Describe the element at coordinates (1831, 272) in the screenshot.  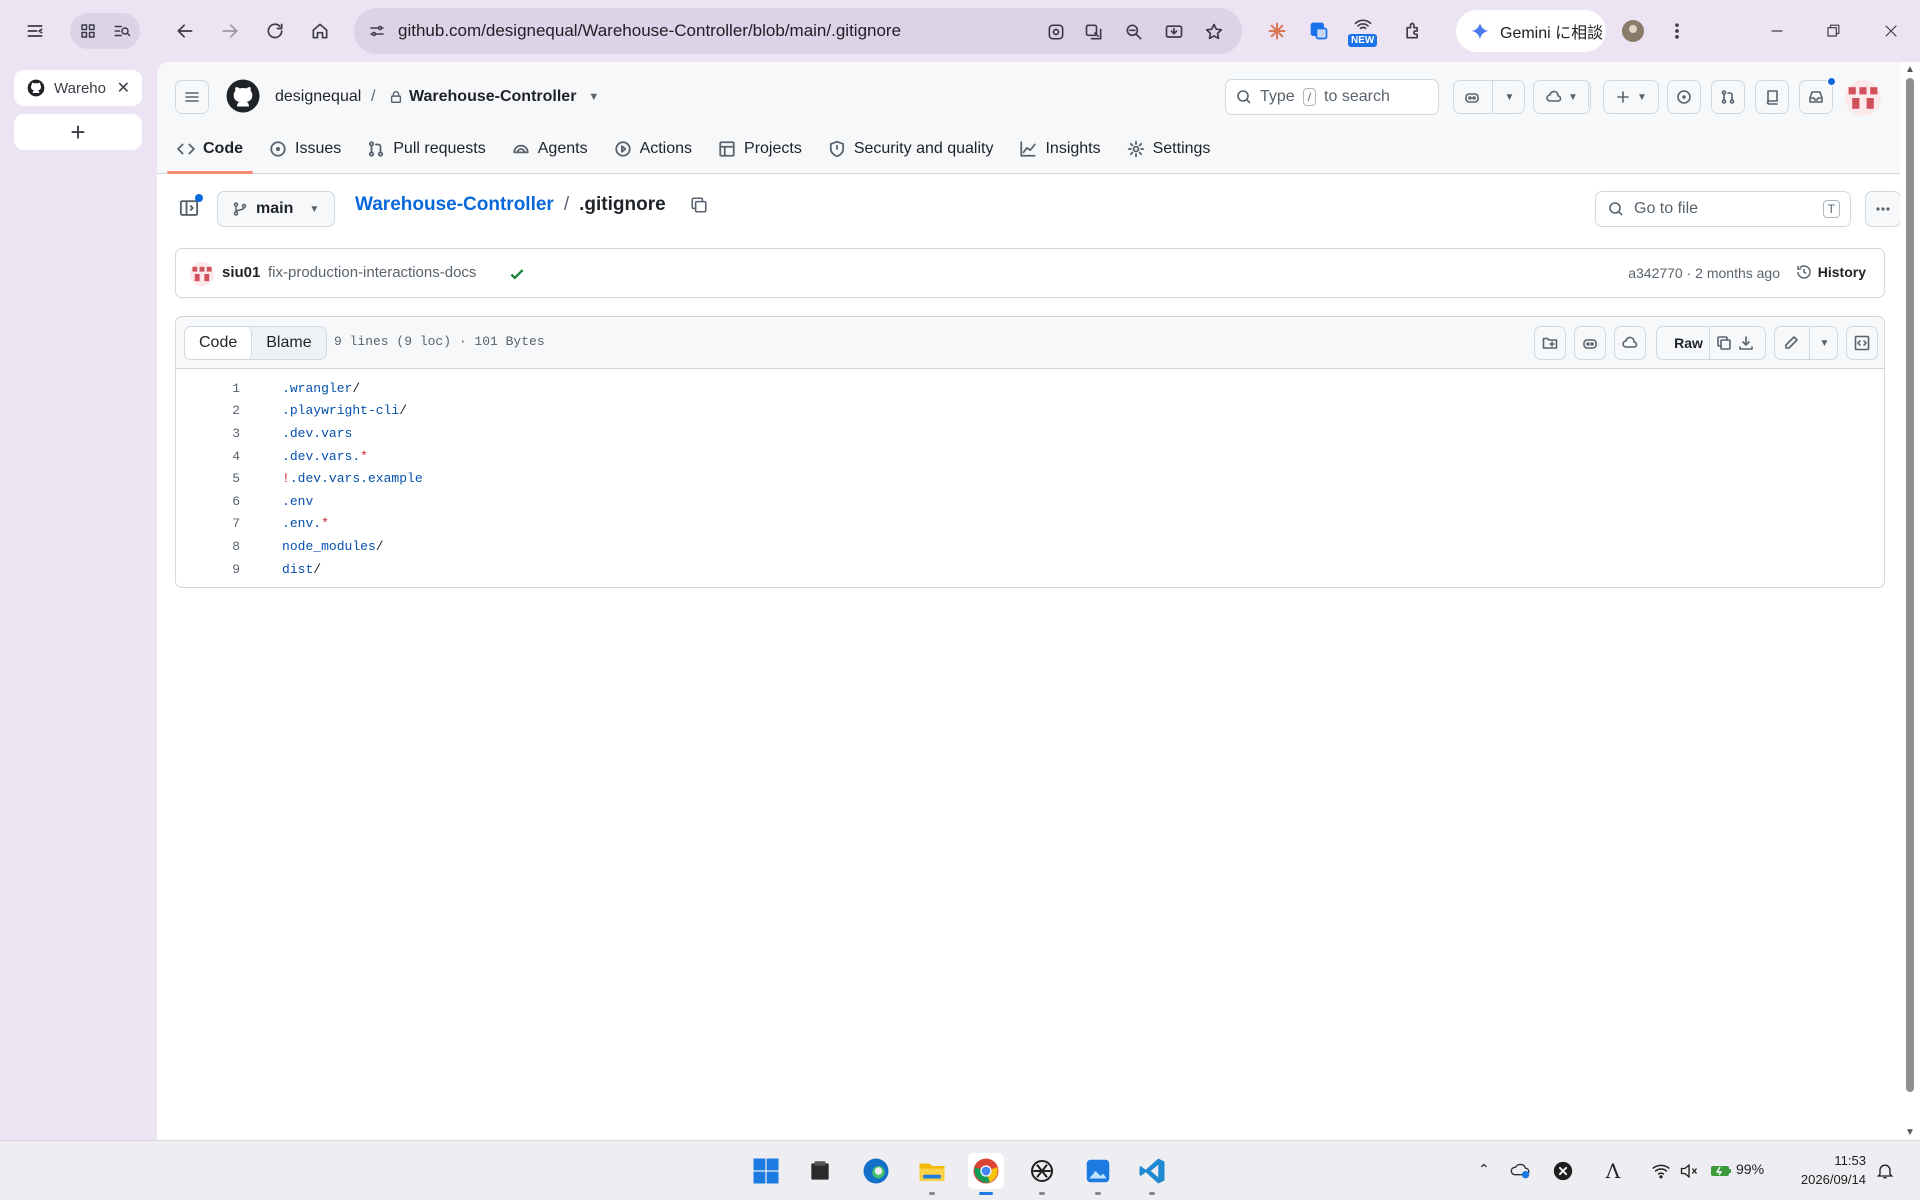
I see `history-button: History` at that location.